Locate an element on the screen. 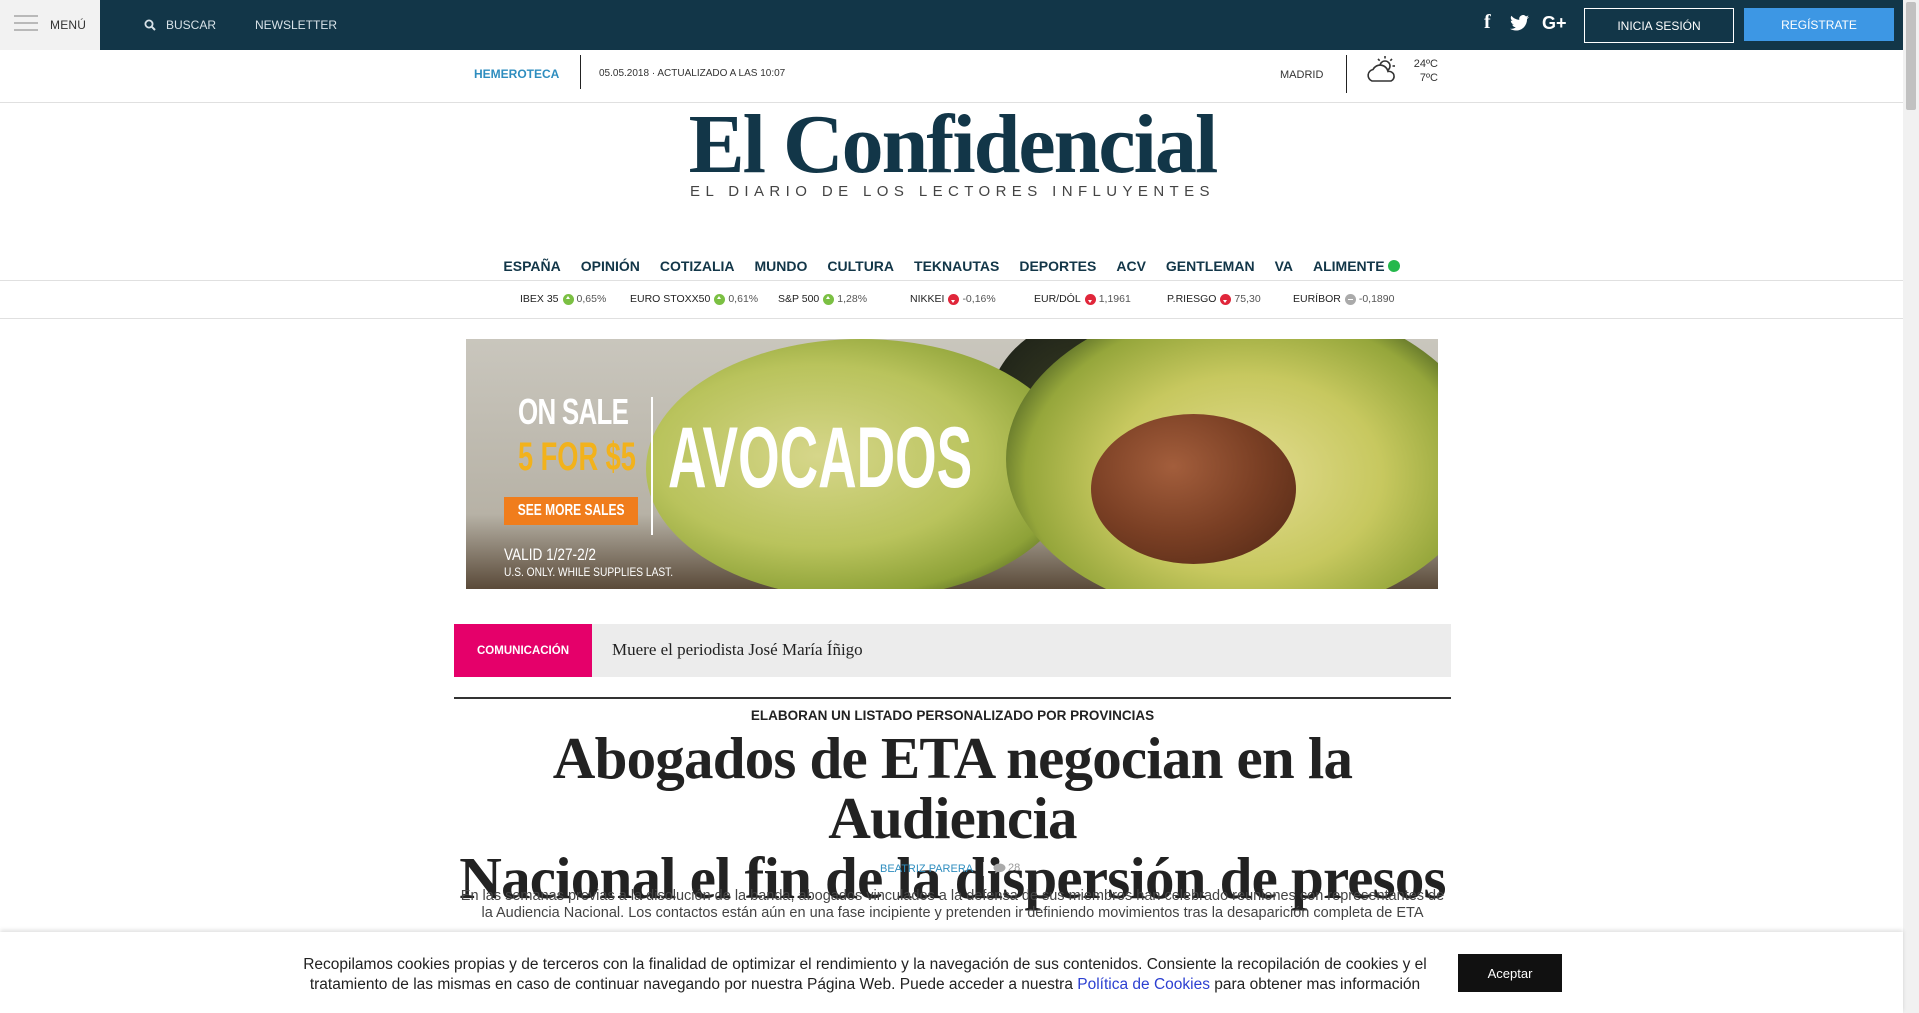  site-logo: El Confidencial is located at coordinates (952, 145).